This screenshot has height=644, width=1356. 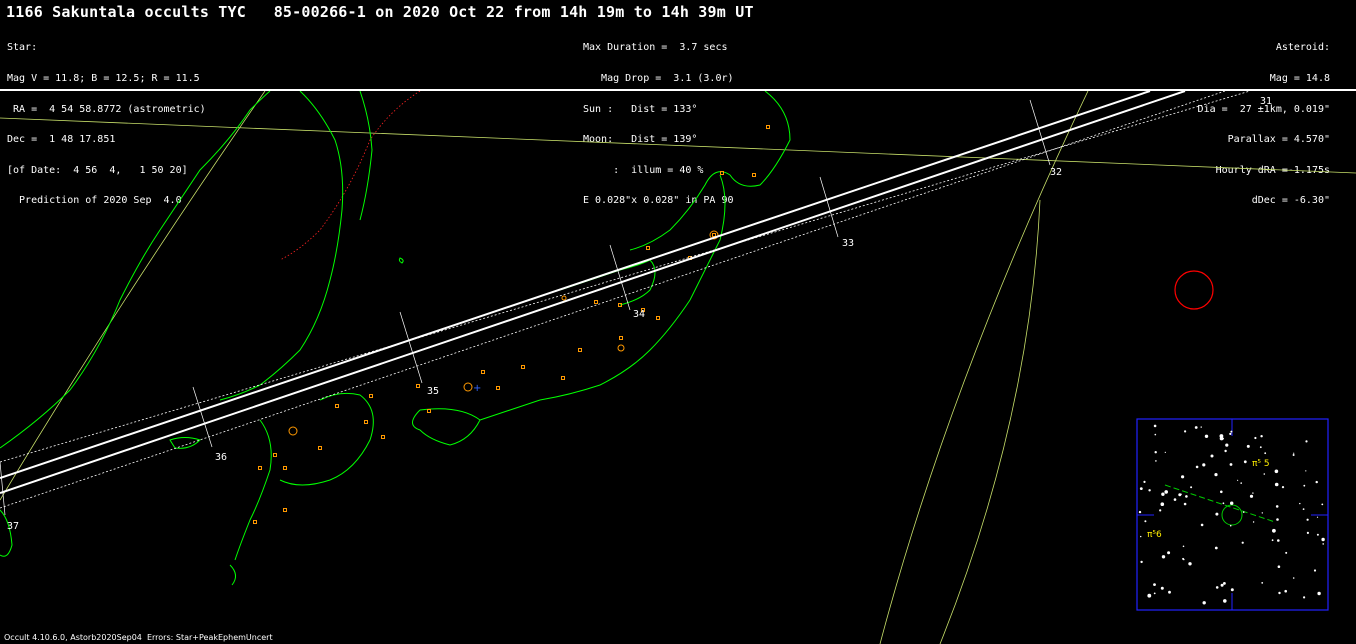 What do you see at coordinates (655, 48) in the screenshot?
I see `max-duration: Max Duration = 3.7 secs` at bounding box center [655, 48].